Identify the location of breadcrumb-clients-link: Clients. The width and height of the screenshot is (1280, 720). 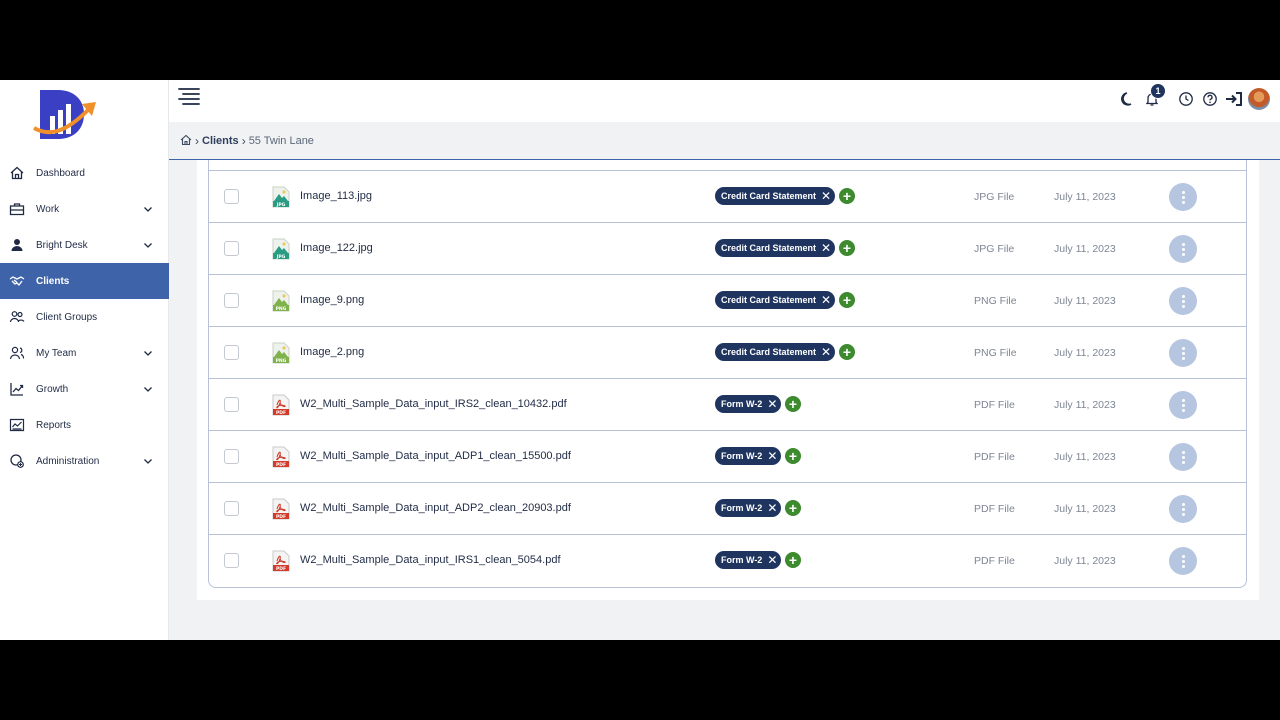
(220, 141).